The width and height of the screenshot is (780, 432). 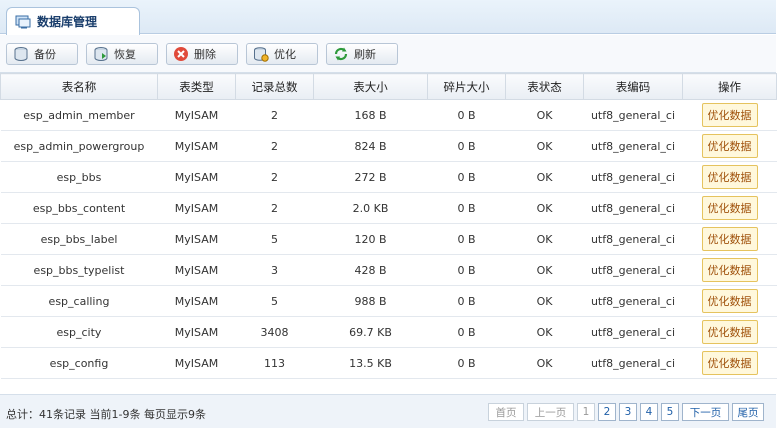 I want to click on tab-title: 数据库管理, so click(x=67, y=22).